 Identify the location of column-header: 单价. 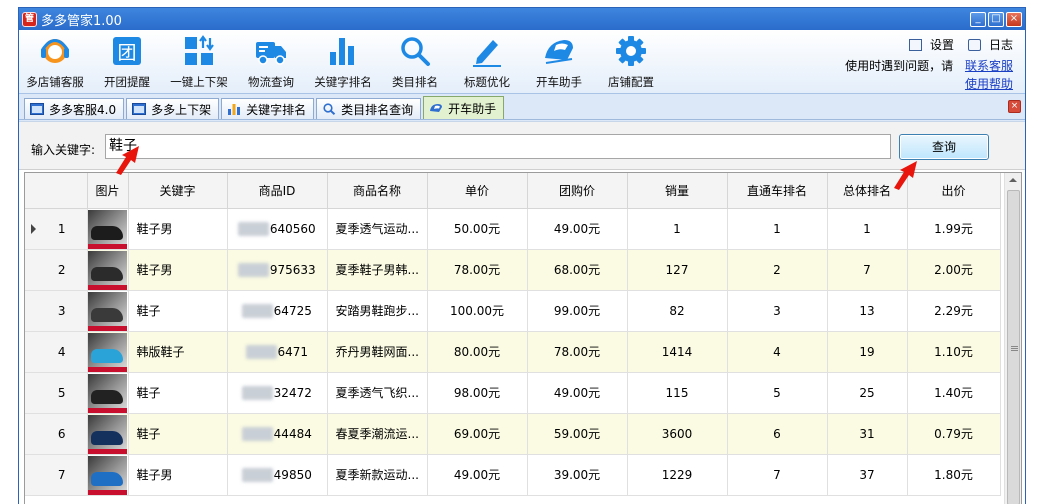
(477, 191).